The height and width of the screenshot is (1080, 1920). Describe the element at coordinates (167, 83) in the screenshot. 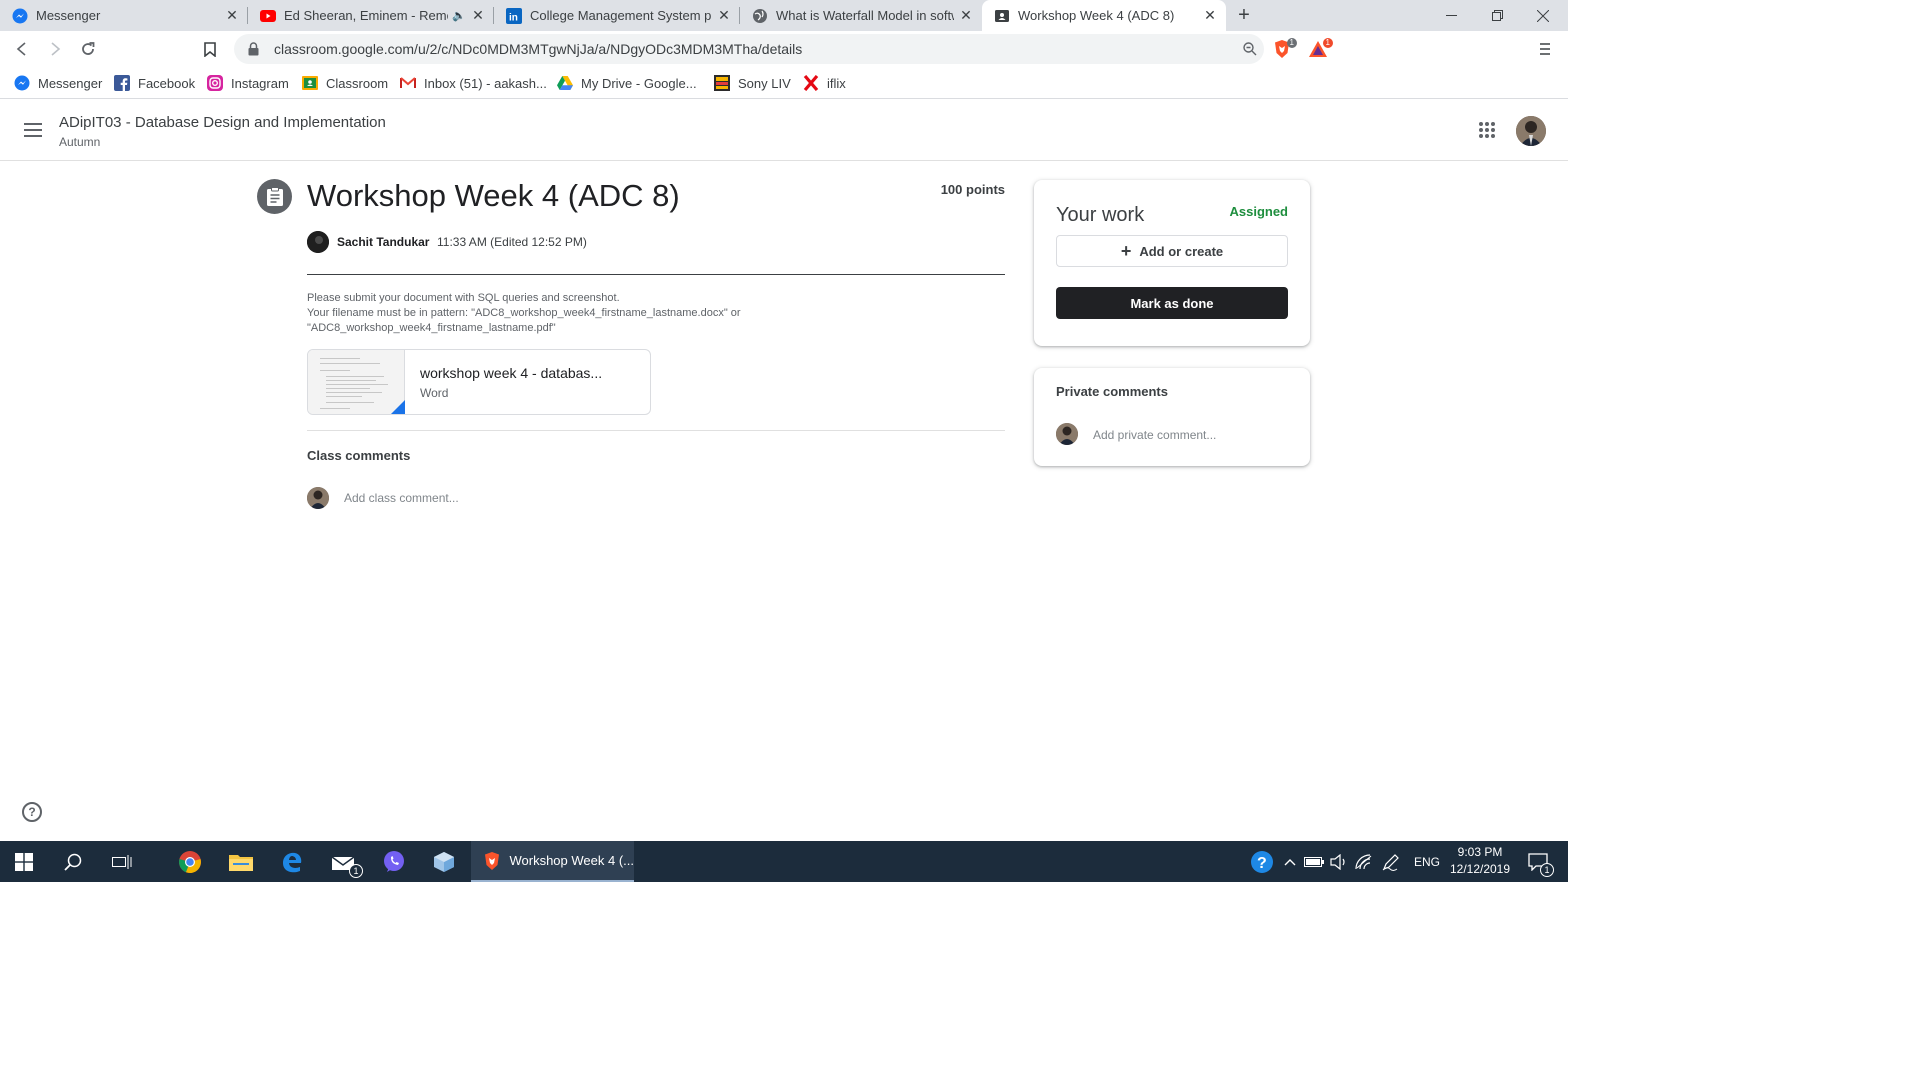

I see `bookmark-label: Facebook` at that location.